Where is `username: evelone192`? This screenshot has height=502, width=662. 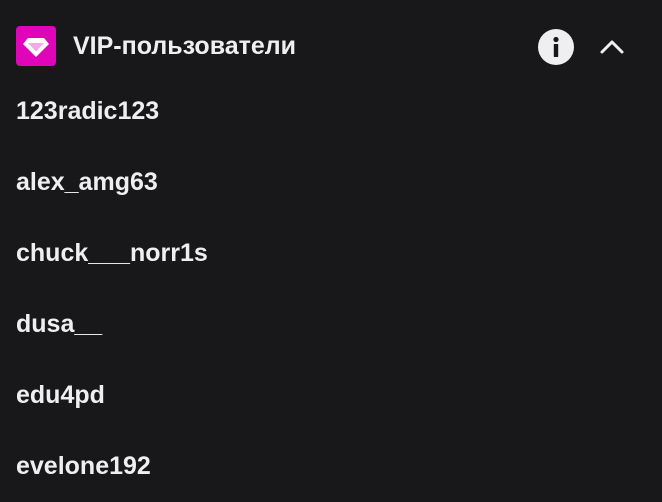
username: evelone192 is located at coordinates (83, 466).